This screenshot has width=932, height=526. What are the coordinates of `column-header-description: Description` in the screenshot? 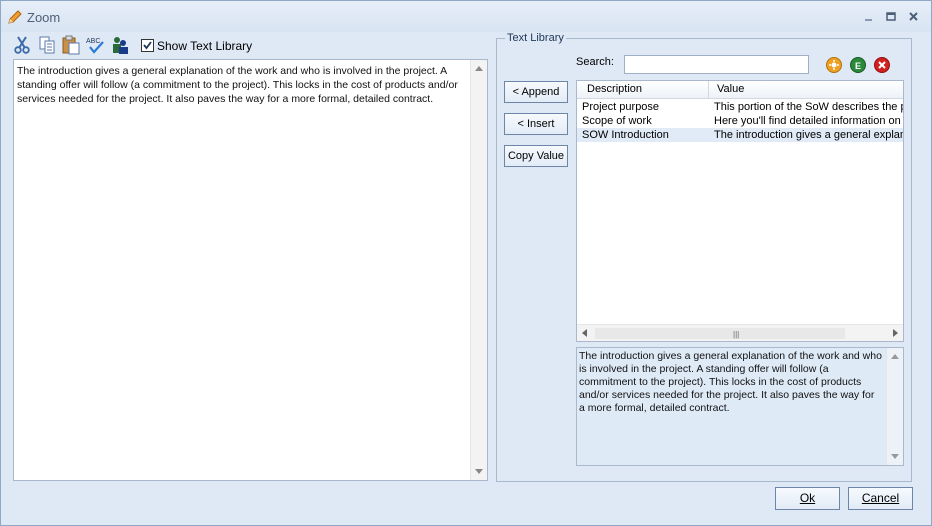 It's located at (614, 89).